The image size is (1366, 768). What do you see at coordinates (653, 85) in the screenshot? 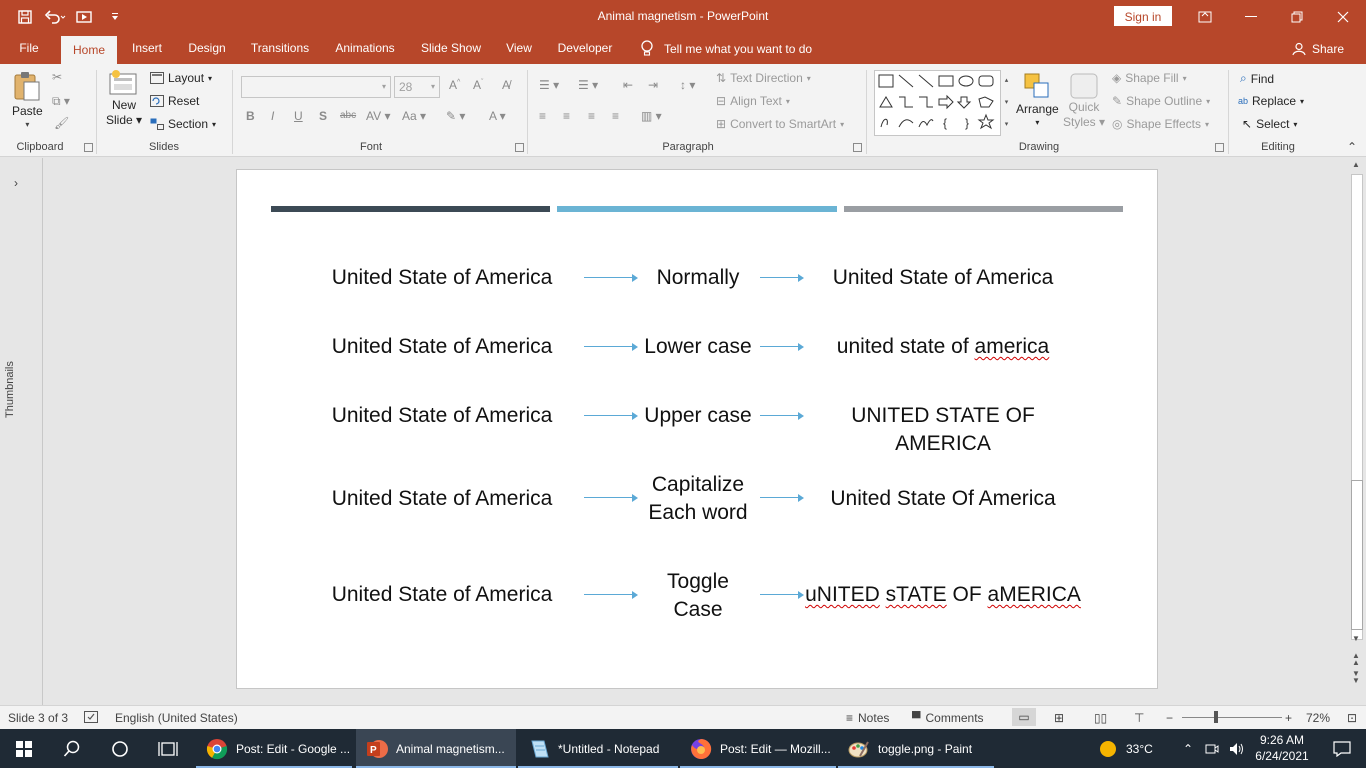
I see `increase-indent-icon: ⇥` at bounding box center [653, 85].